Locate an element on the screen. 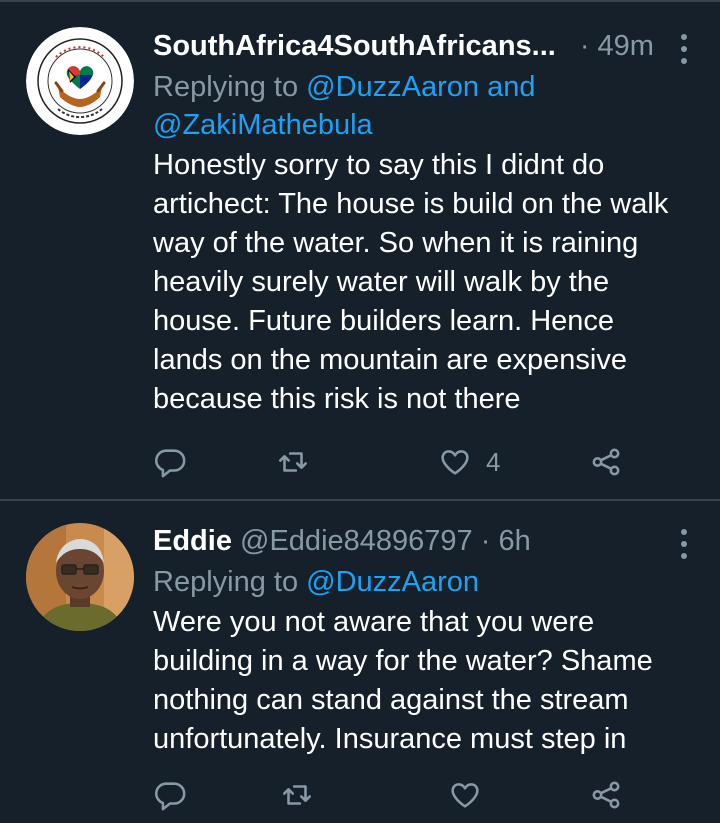 This screenshot has width=720, height=823. text-line: nothing can stand against the stream is located at coordinates (391, 700).